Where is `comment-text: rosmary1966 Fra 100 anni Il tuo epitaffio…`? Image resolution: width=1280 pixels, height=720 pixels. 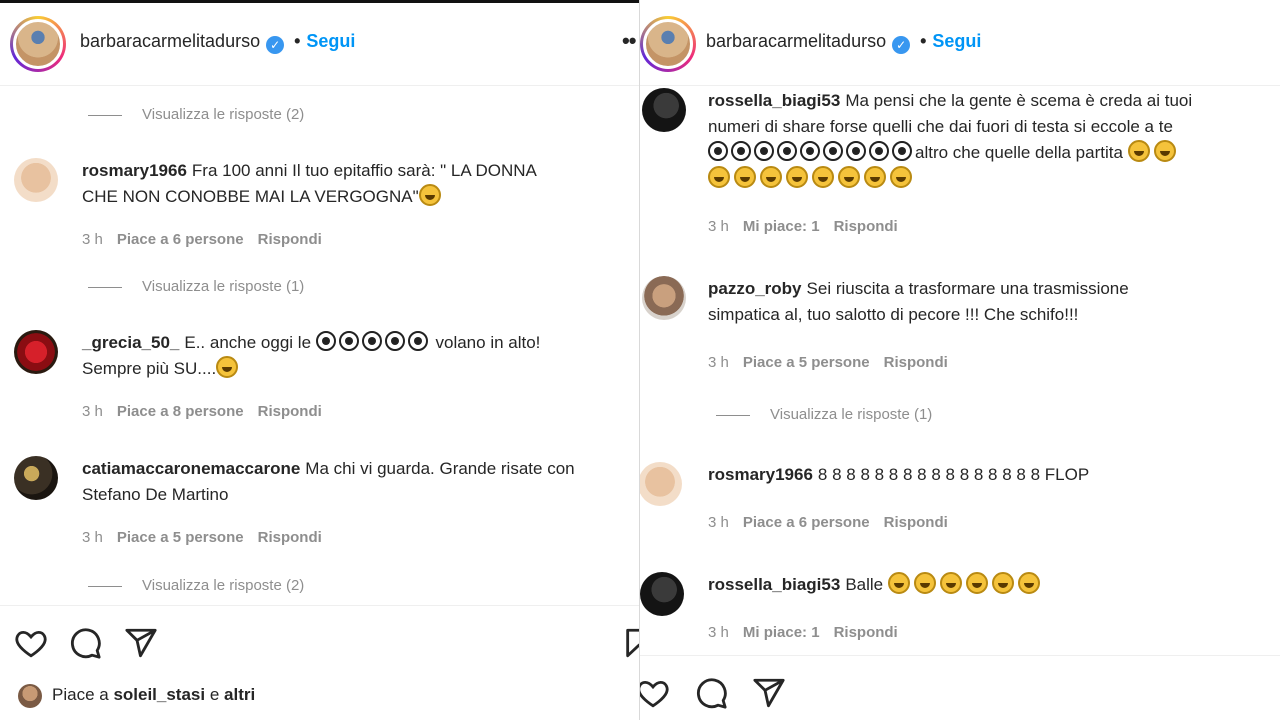
comment-text: rosmary1966 Fra 100 anni Il tuo epitaffio… is located at coordinates (309, 183).